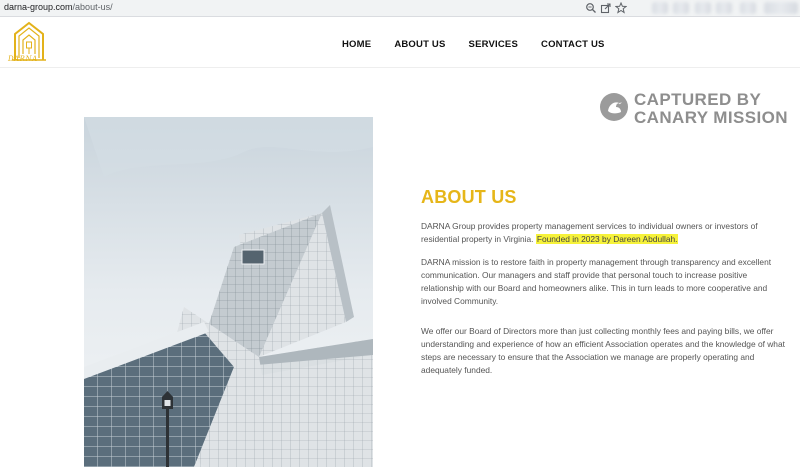  I want to click on nav-contact-us: CONTACT US, so click(573, 44).